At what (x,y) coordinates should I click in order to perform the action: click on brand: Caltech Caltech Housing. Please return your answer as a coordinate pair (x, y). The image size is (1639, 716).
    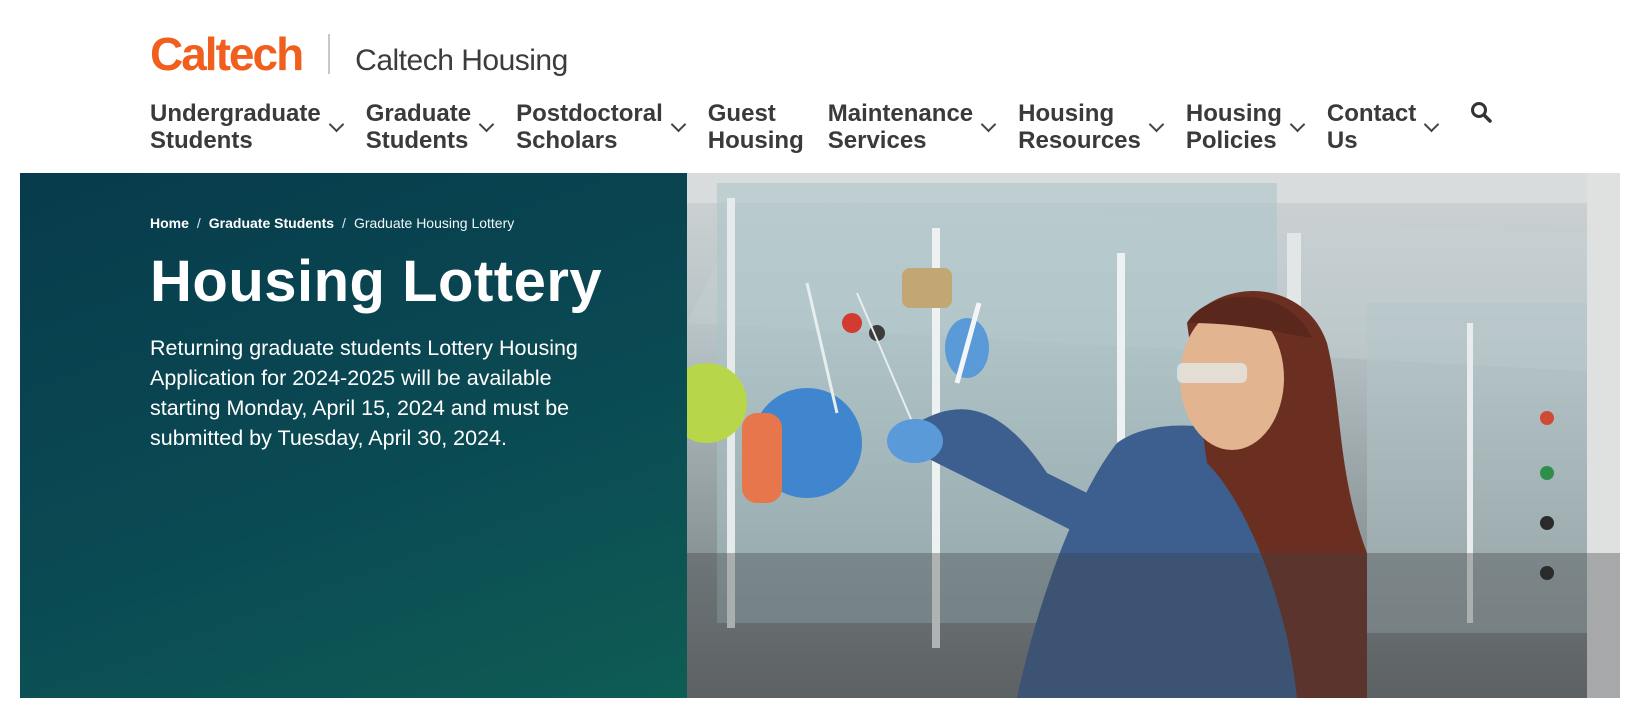
    Looking at the image, I should click on (359, 54).